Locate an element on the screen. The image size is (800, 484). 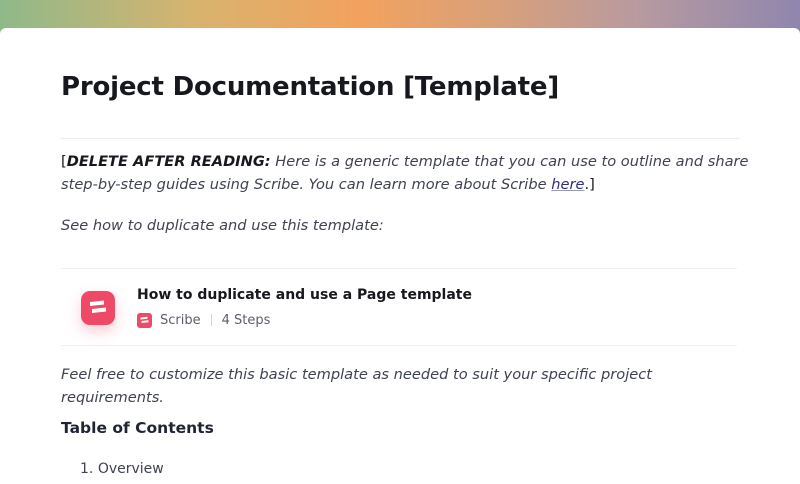
page-title: Project Documentation [Template] is located at coordinates (310, 87).